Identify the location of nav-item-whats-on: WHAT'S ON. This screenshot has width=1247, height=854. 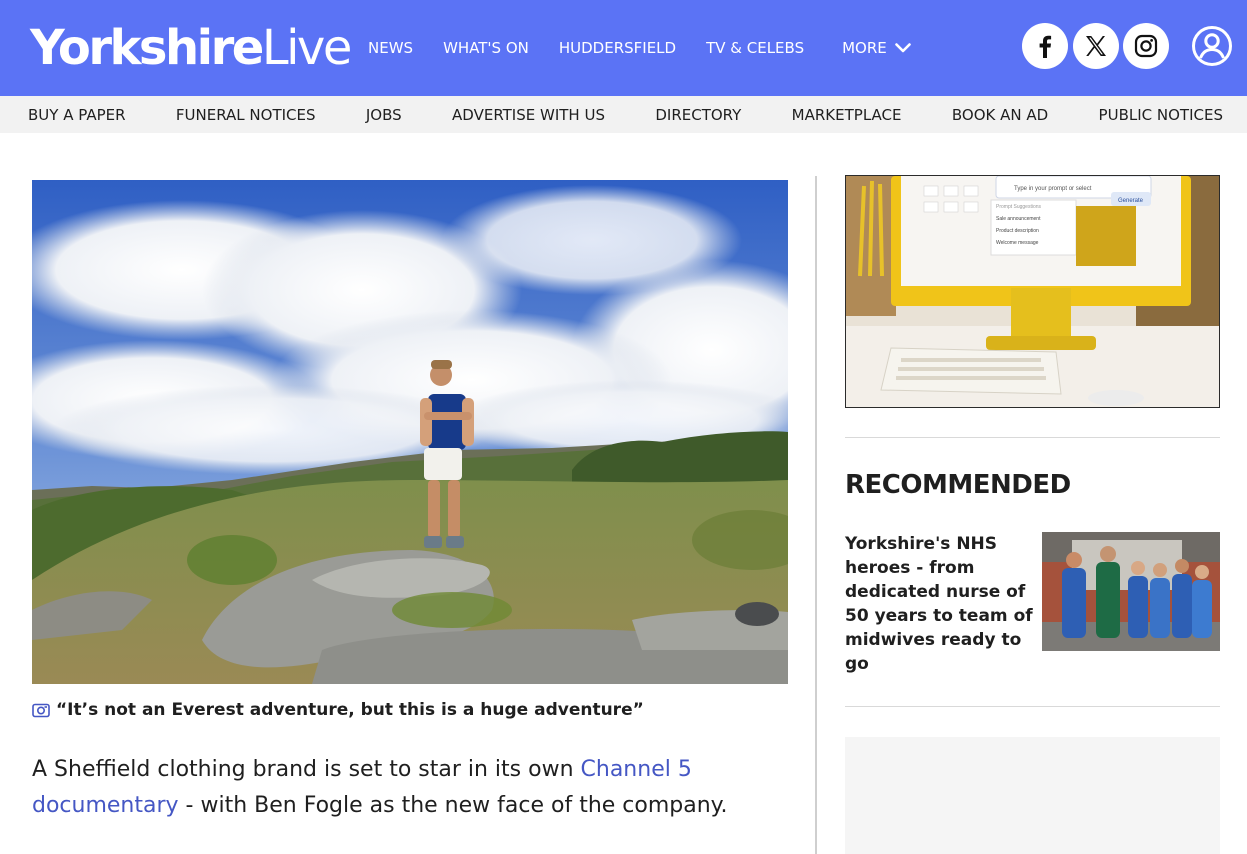
(486, 48).